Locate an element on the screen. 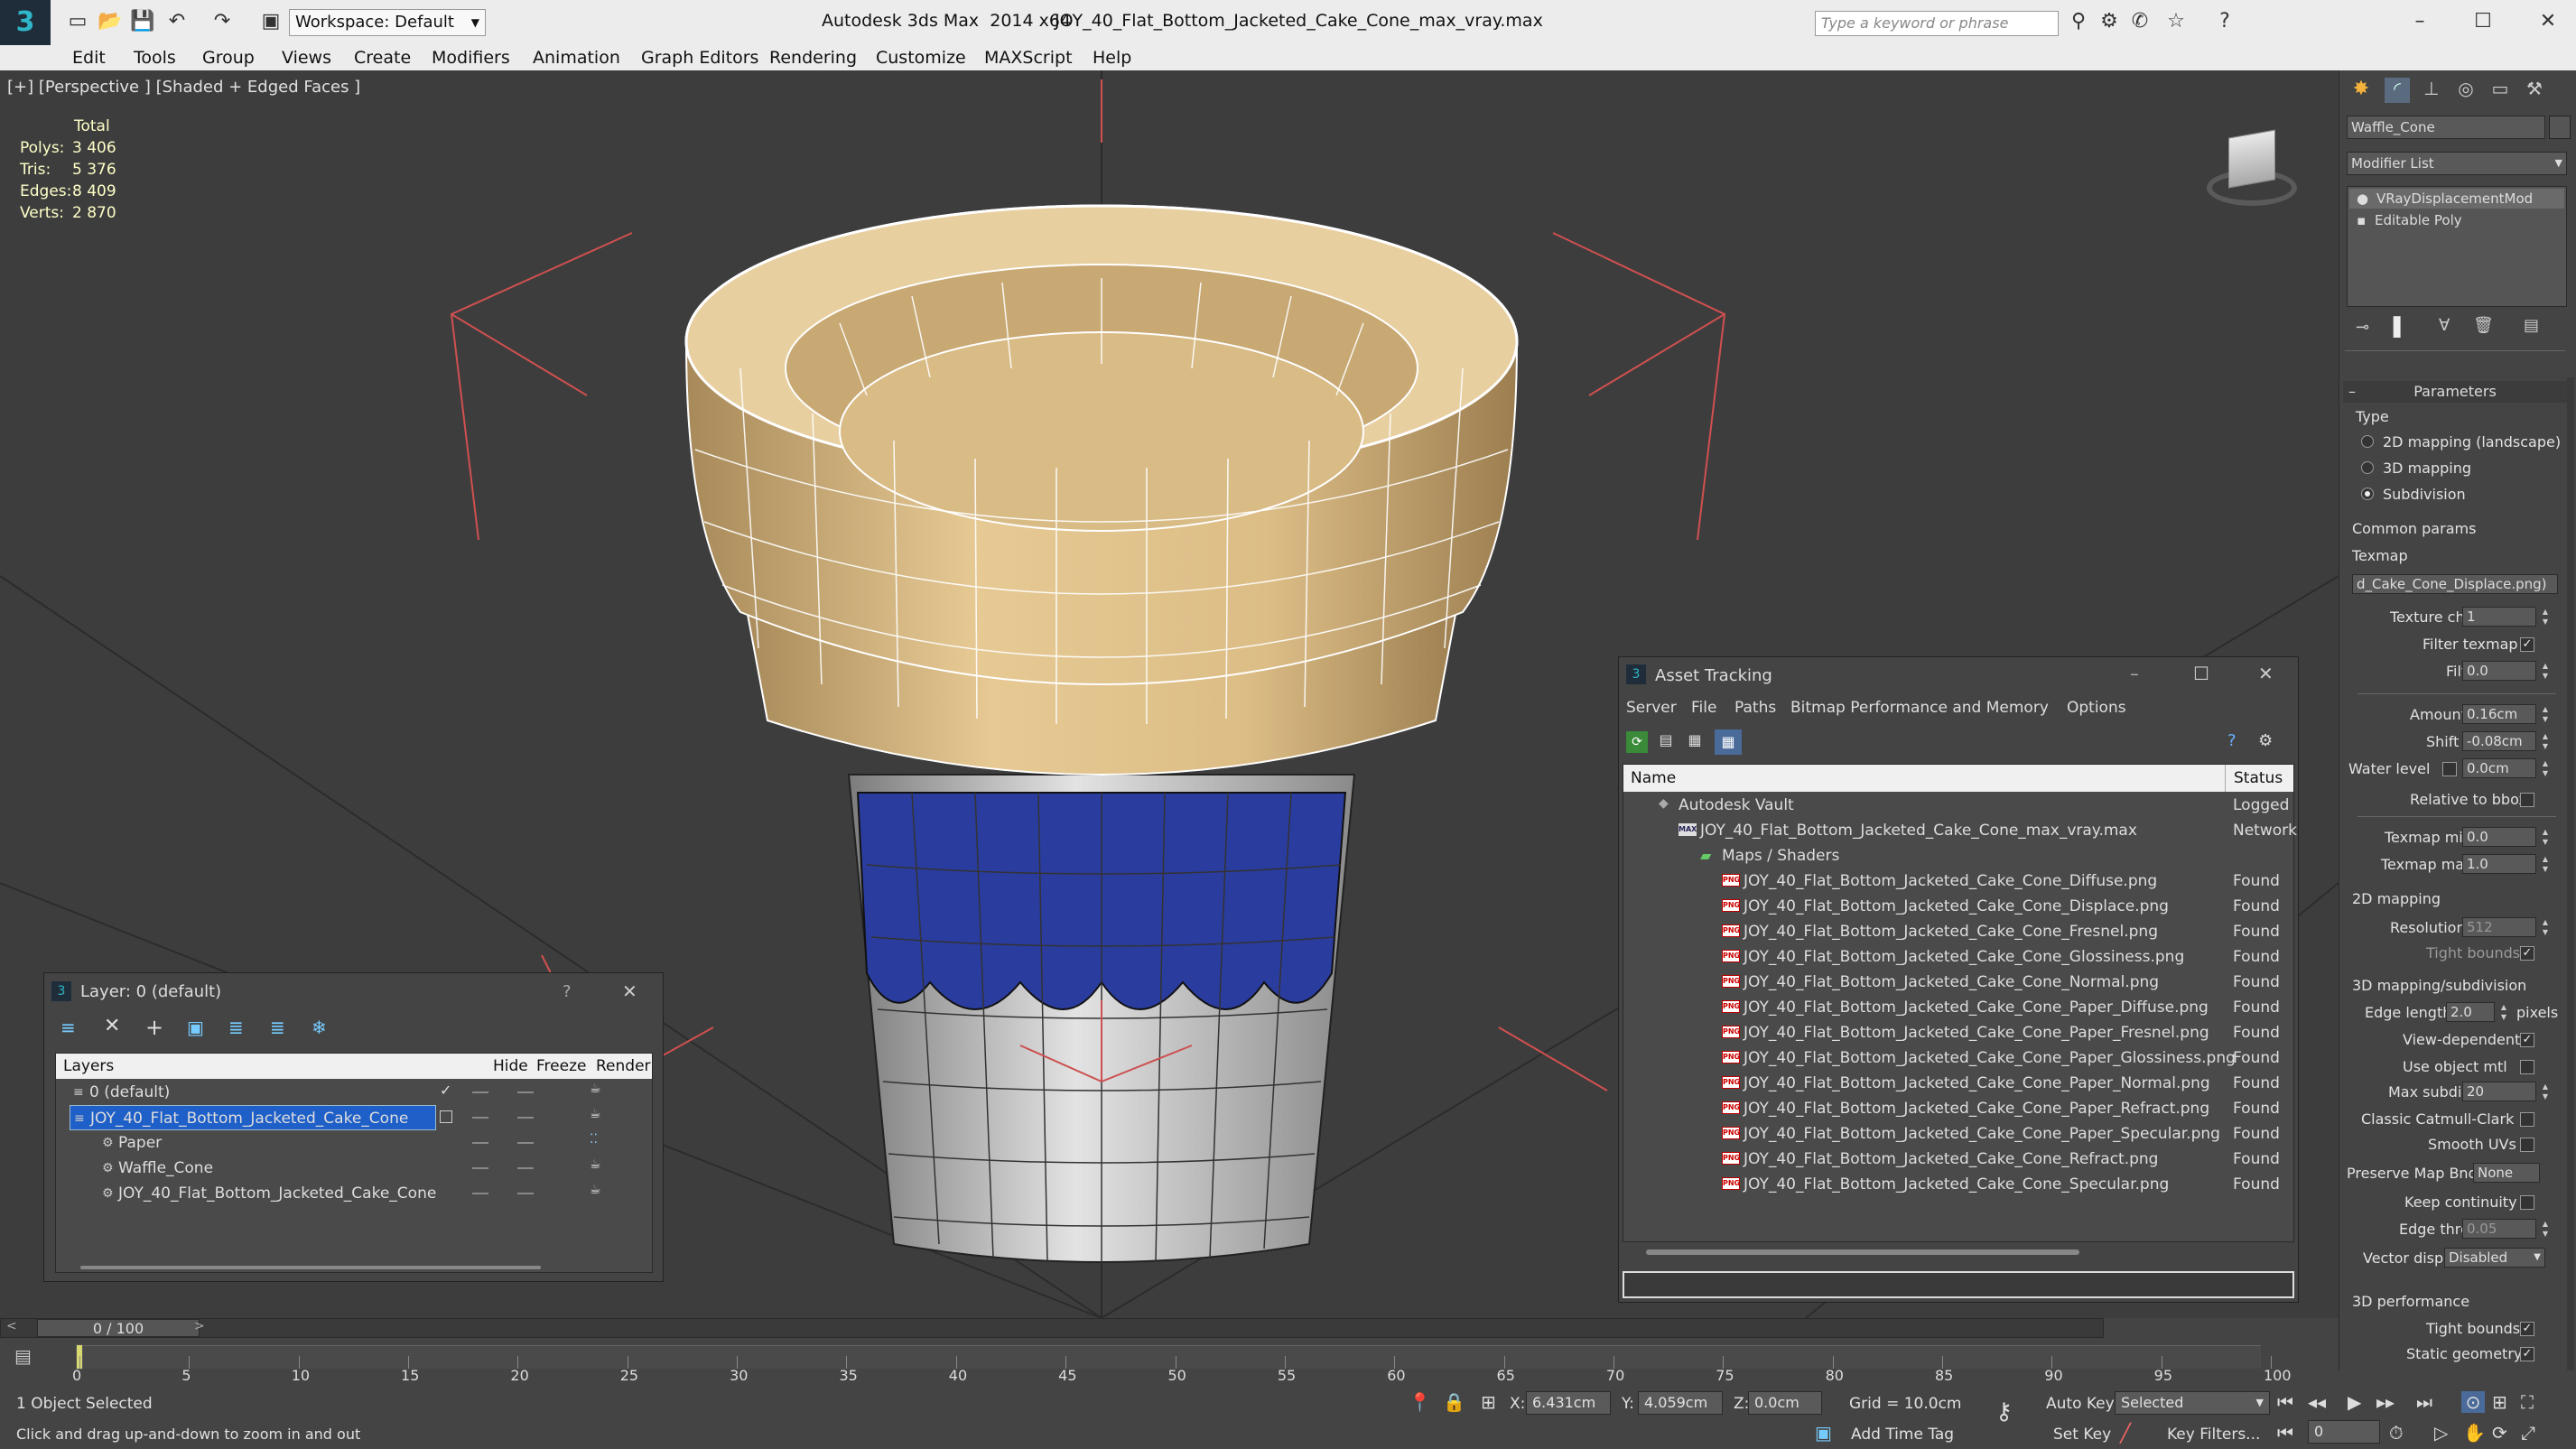  display-tab-icon: ▭ is located at coordinates (2500, 90).